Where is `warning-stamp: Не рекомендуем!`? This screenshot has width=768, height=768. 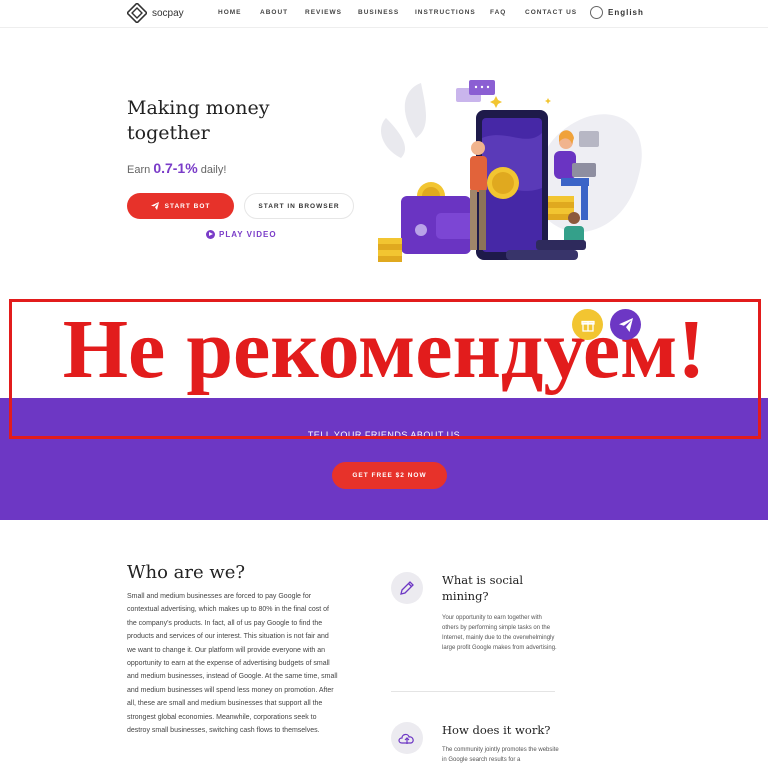 warning-stamp: Не рекомендуем! is located at coordinates (384, 349).